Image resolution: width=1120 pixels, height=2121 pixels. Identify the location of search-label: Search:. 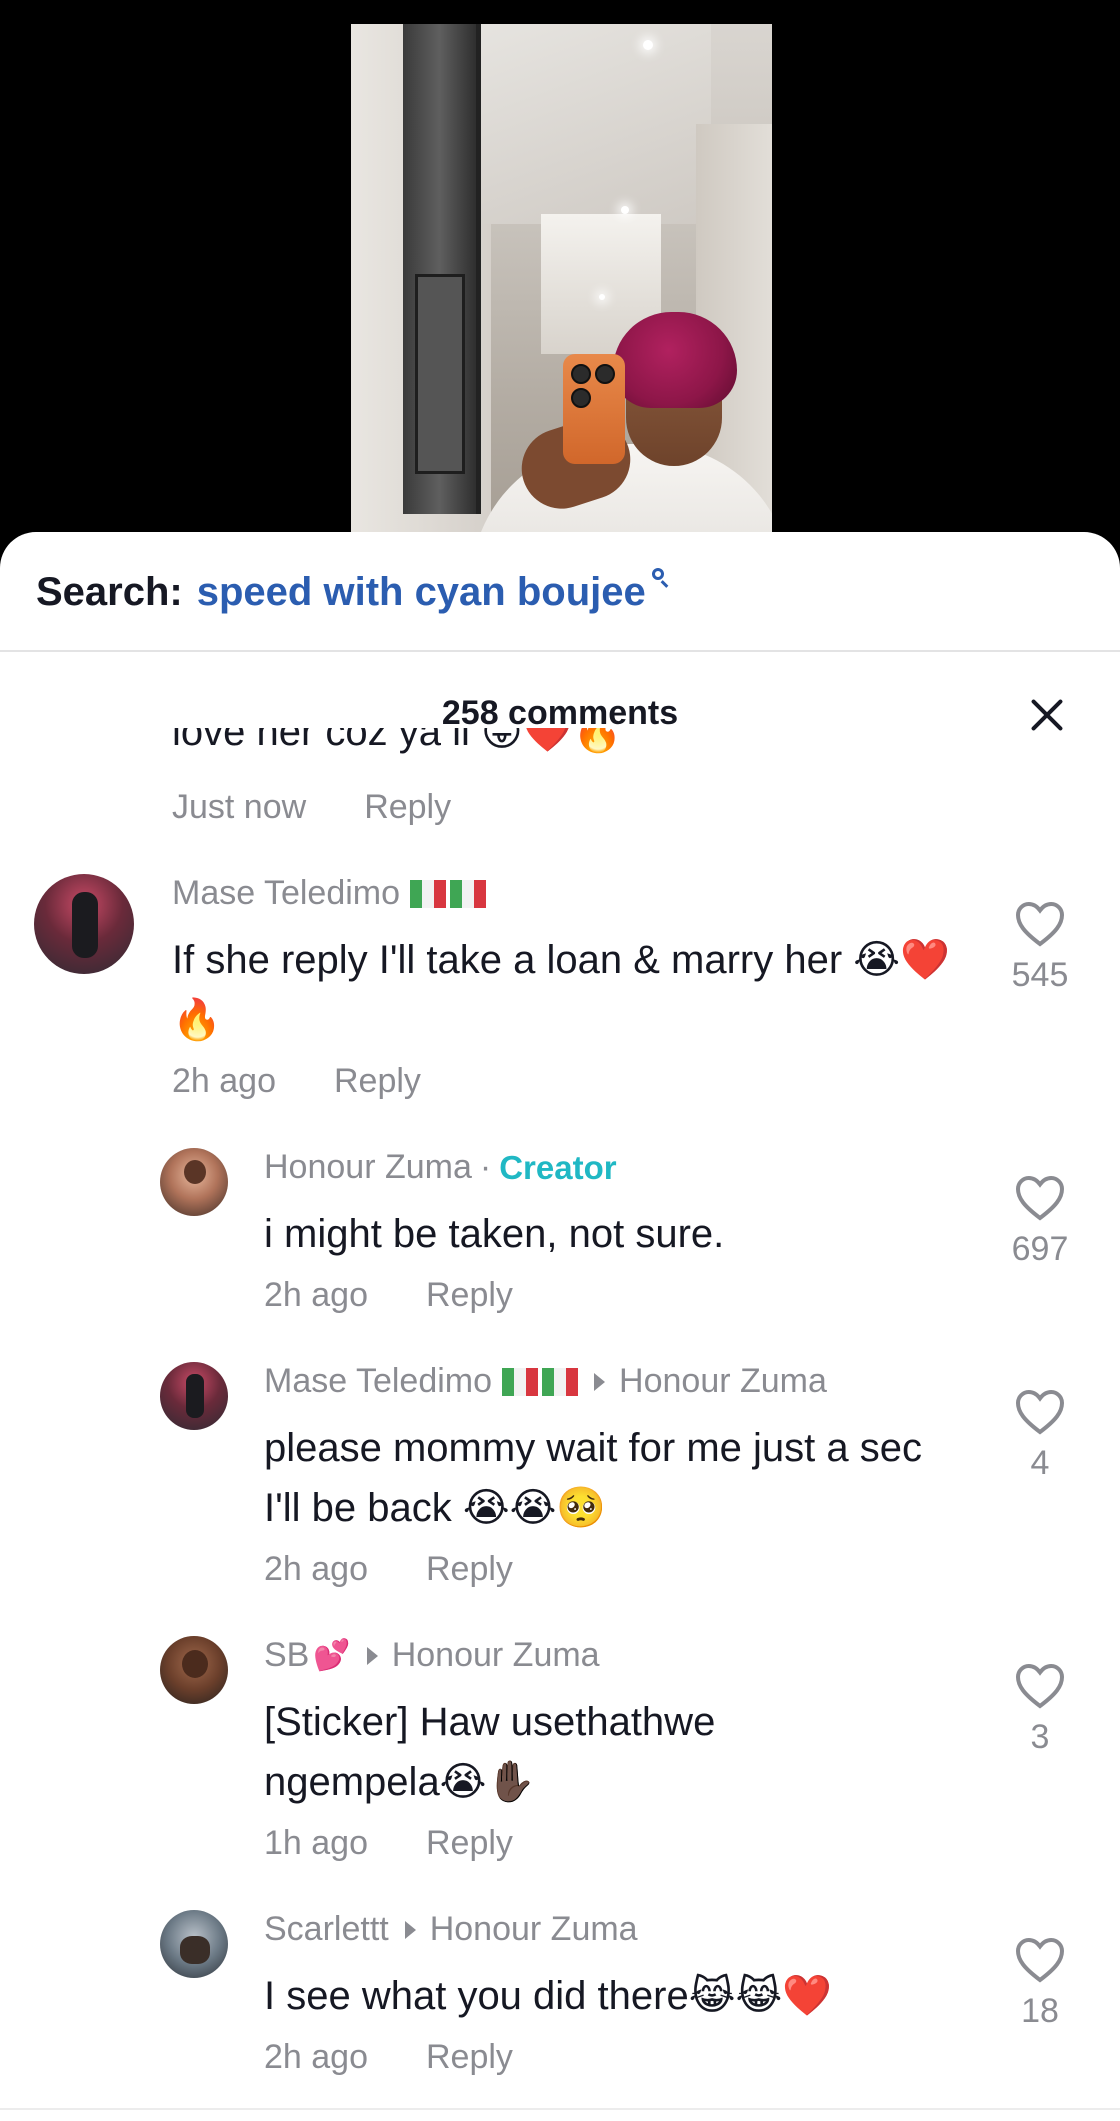
(109, 591).